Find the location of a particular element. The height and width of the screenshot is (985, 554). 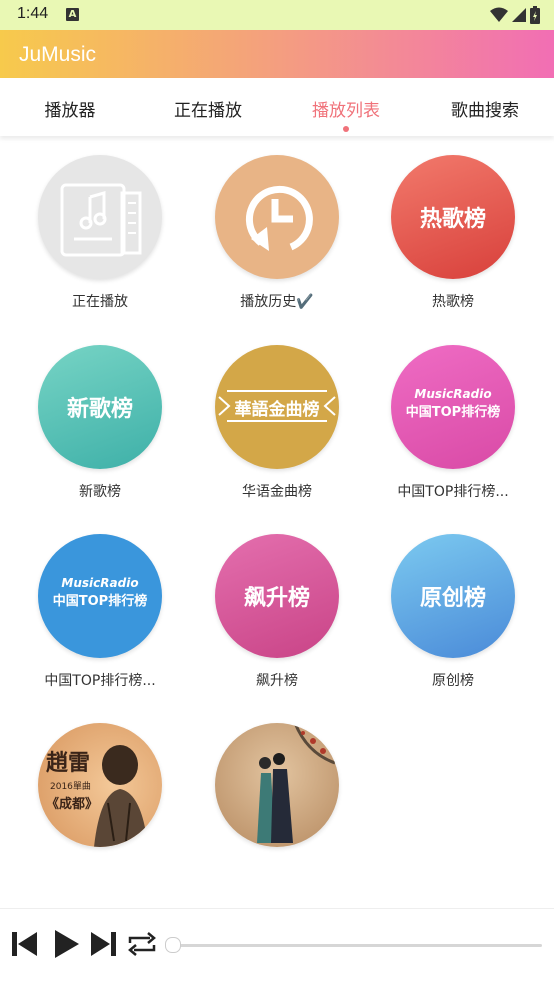

tab-player: 播放器 is located at coordinates (70, 108).